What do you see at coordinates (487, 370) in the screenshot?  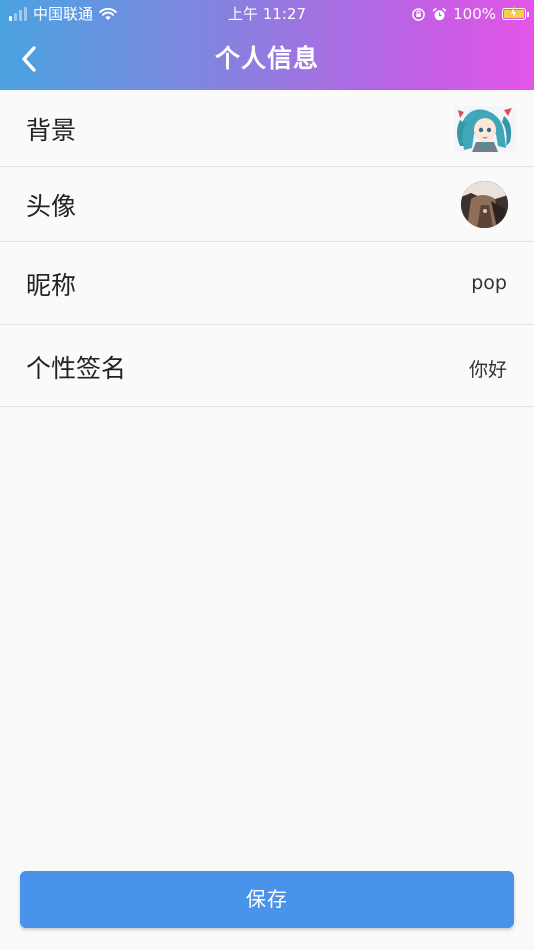 I see `signature-value: 你好` at bounding box center [487, 370].